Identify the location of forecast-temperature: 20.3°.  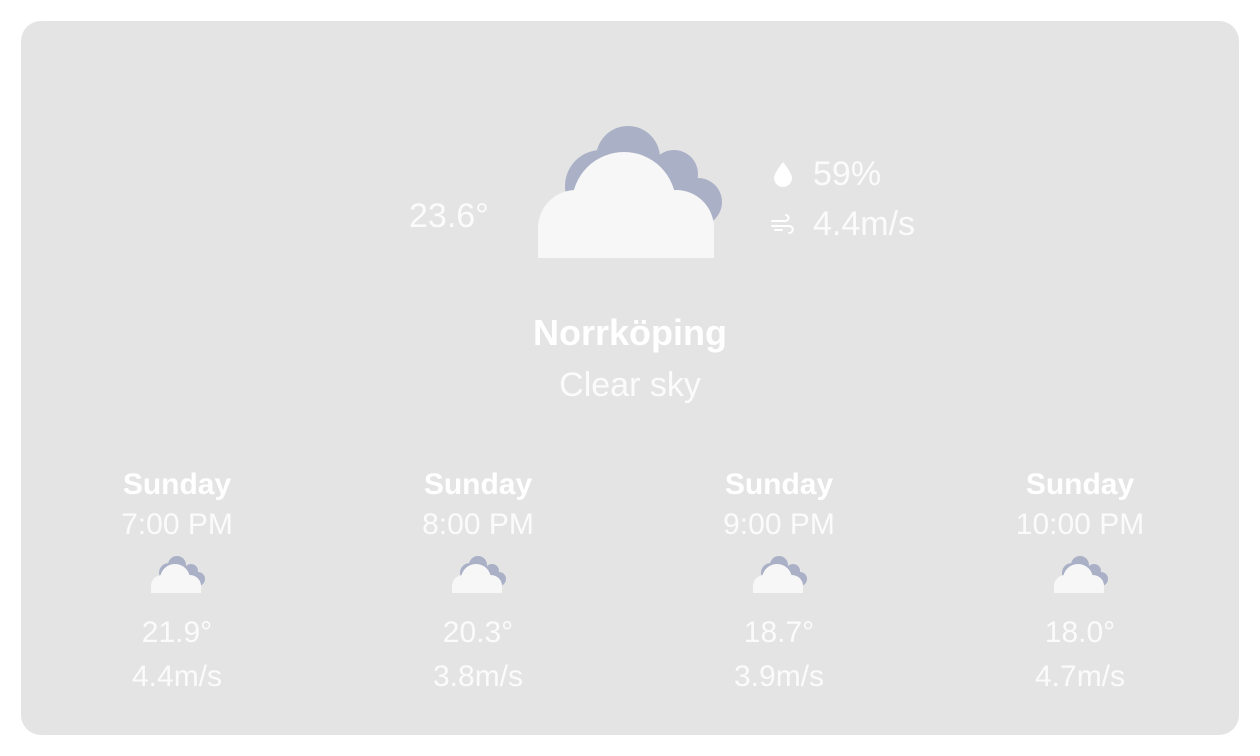
(478, 632).